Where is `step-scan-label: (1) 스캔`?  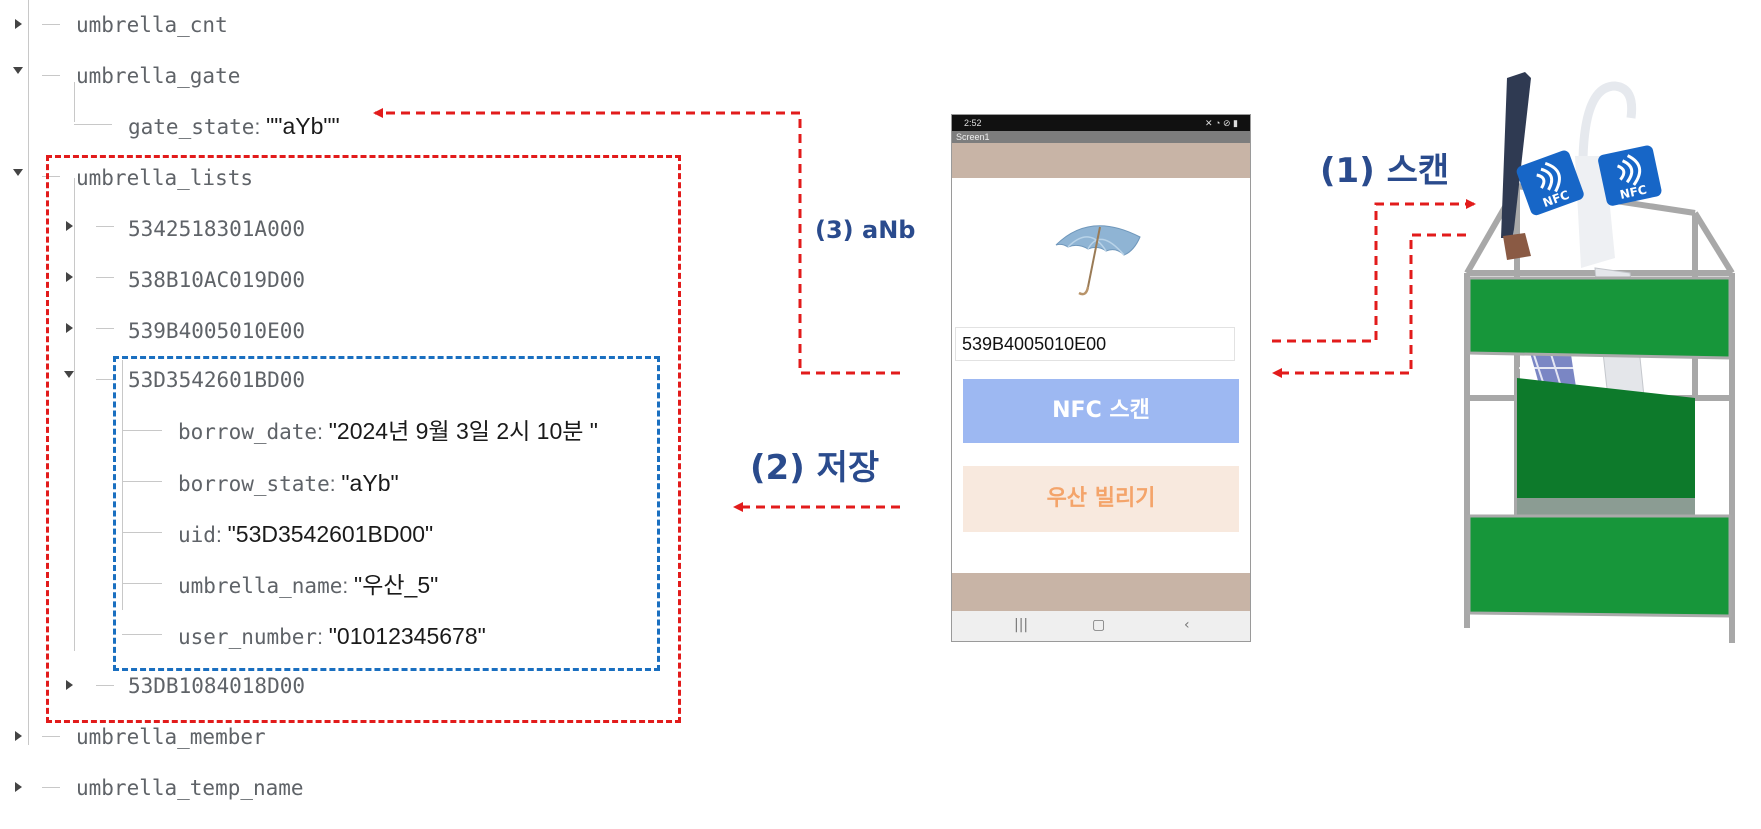
step-scan-label: (1) 스캔 is located at coordinates (1385, 171).